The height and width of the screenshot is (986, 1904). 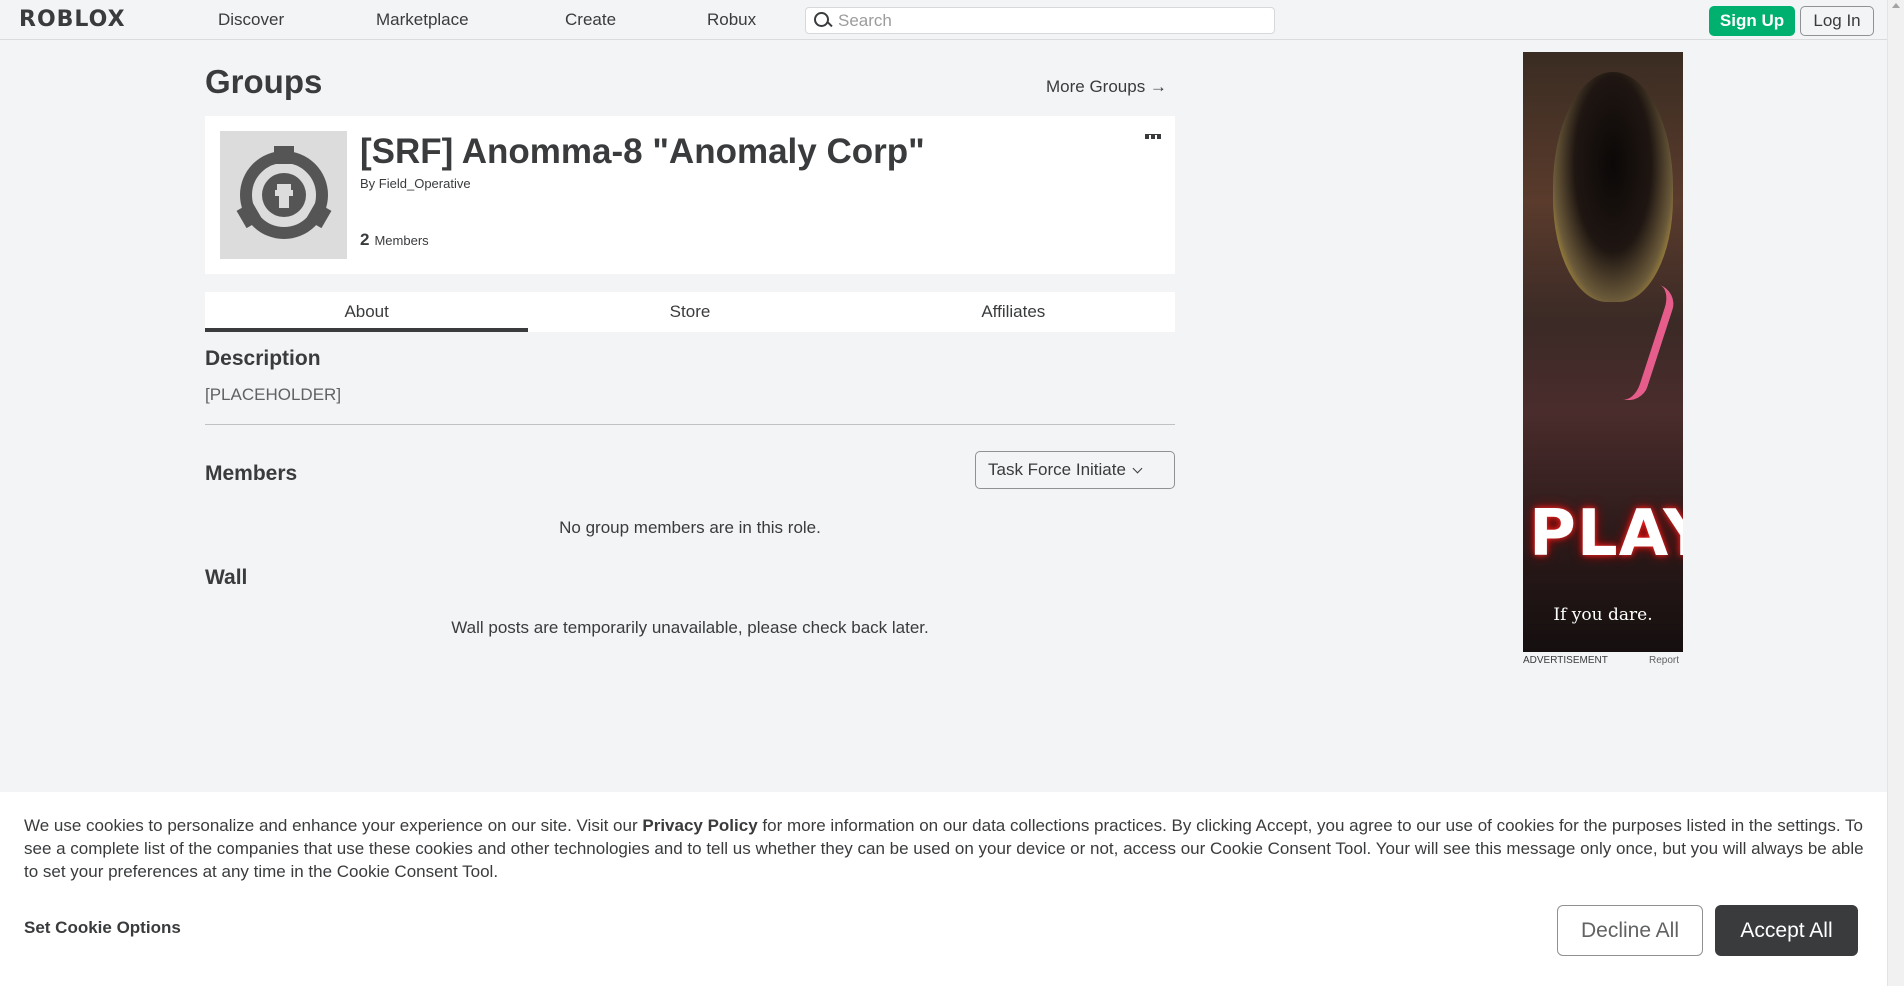 What do you see at coordinates (1786, 930) in the screenshot?
I see `accept-all-button: Accept All` at bounding box center [1786, 930].